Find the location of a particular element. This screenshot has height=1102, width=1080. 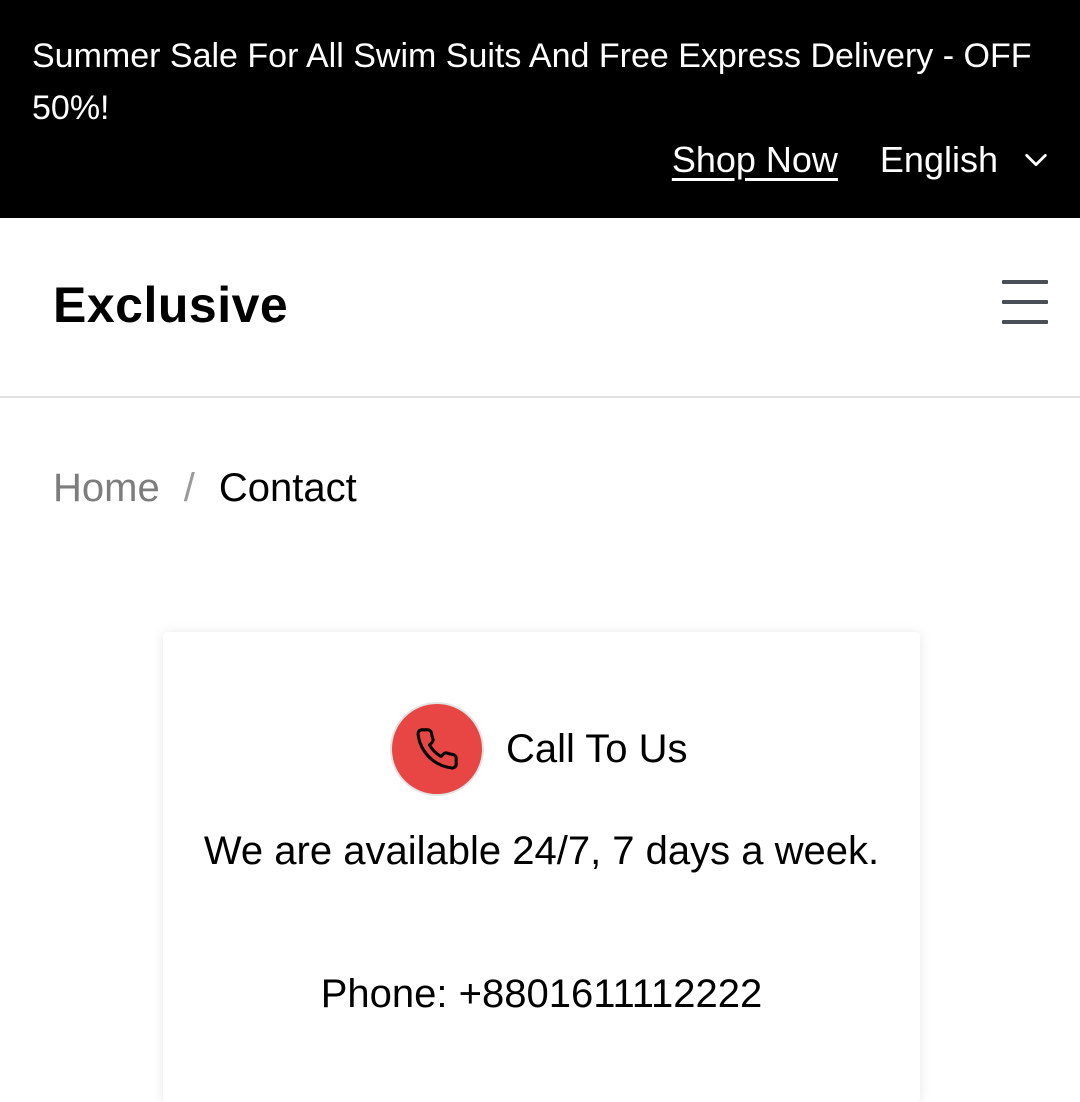

shop-now-link: Shop Now is located at coordinates (755, 160).